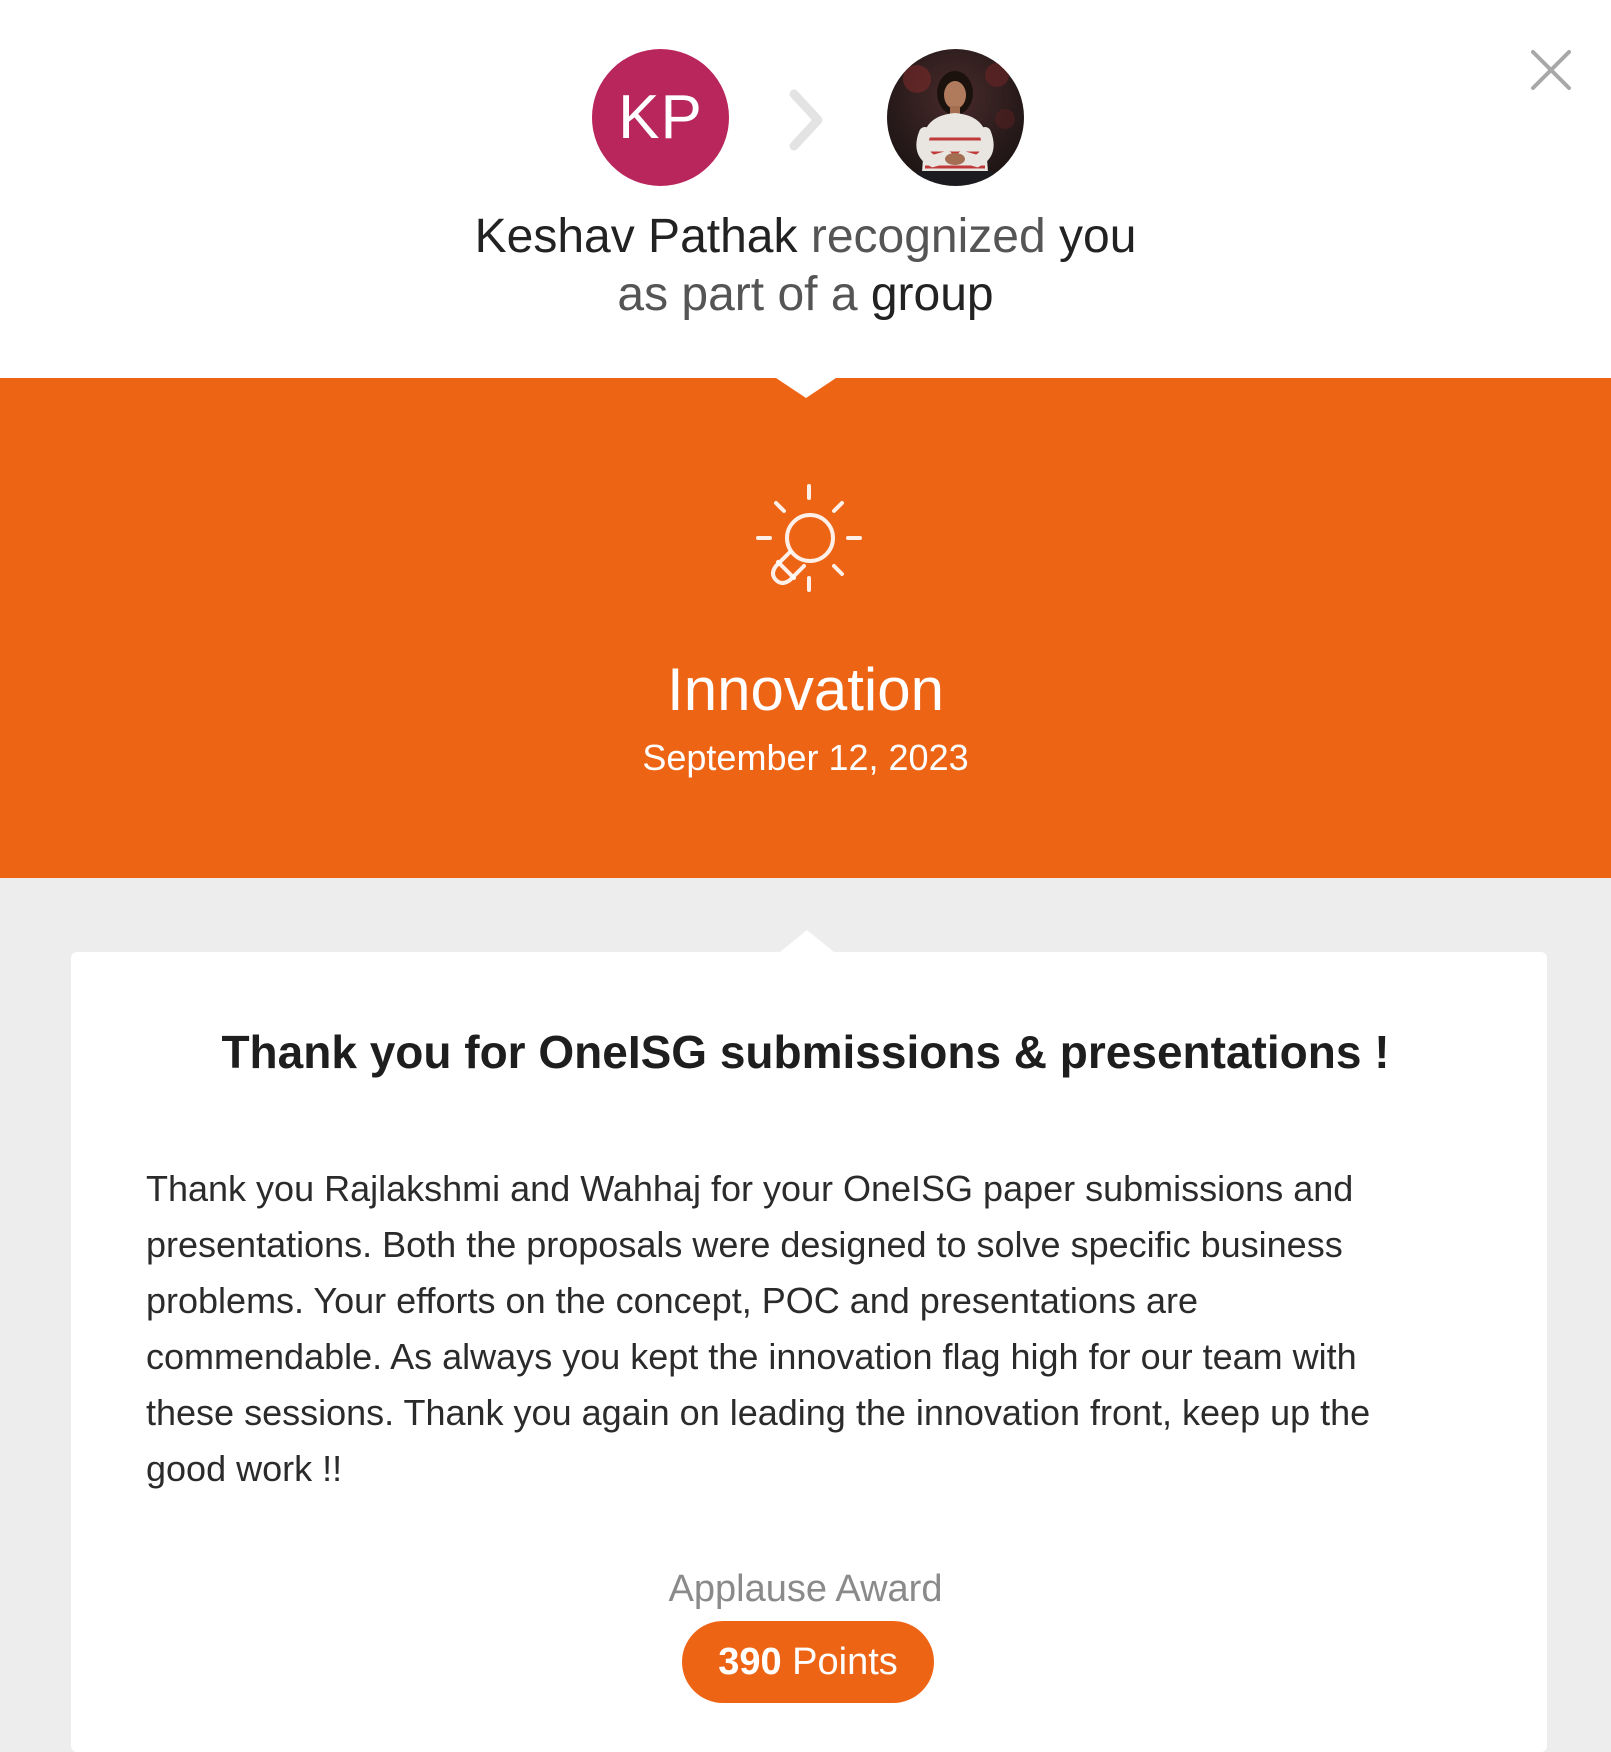 The height and width of the screenshot is (1752, 1611). Describe the element at coordinates (805, 757) in the screenshot. I see `recognition-date: September 12, 2023` at that location.